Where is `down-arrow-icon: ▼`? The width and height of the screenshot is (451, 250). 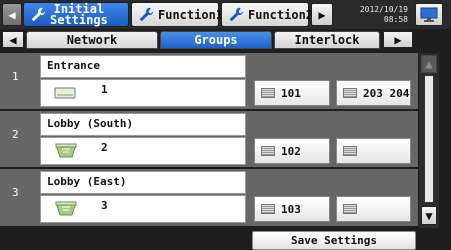
down-arrow-icon: ▼ is located at coordinates (429, 215).